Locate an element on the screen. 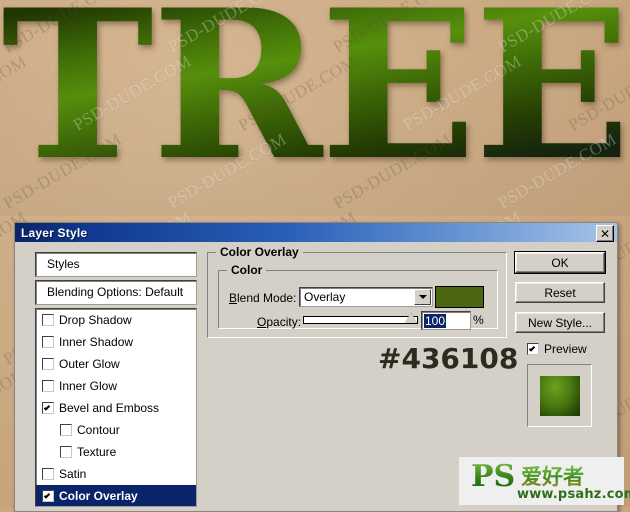  effect-row-contour: Contour is located at coordinates (116, 430).